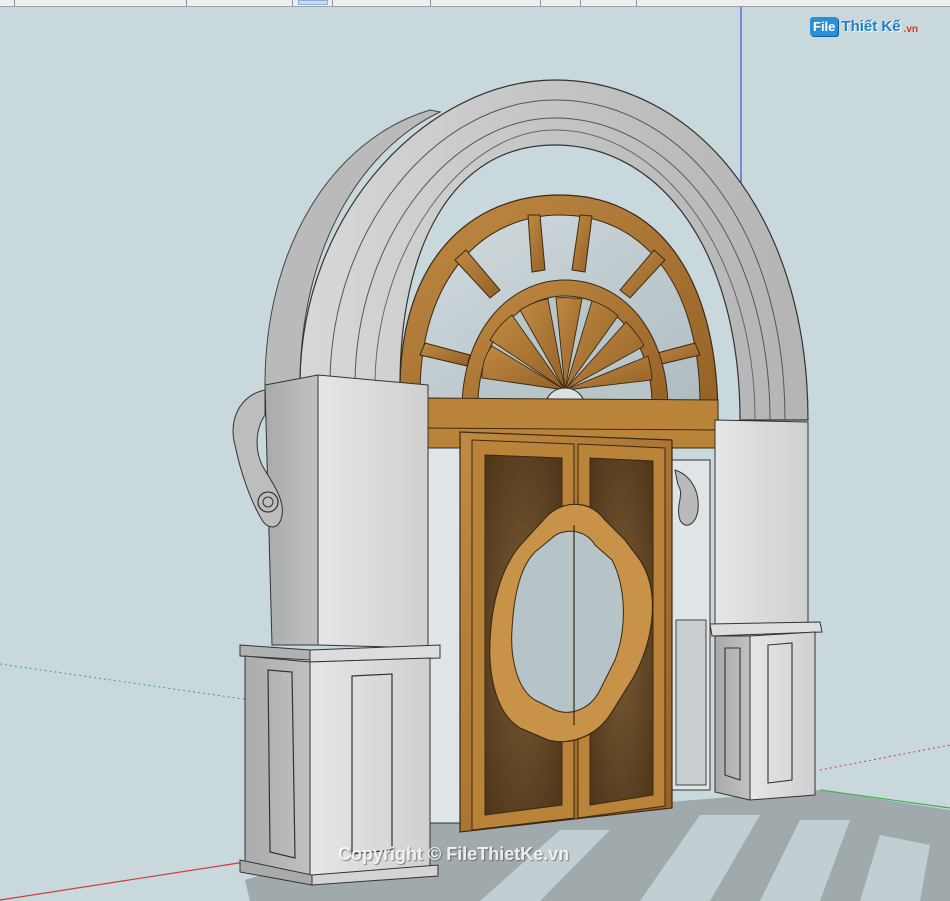 The image size is (950, 901). I want to click on green-axis-dotted-line, so click(125, 682).